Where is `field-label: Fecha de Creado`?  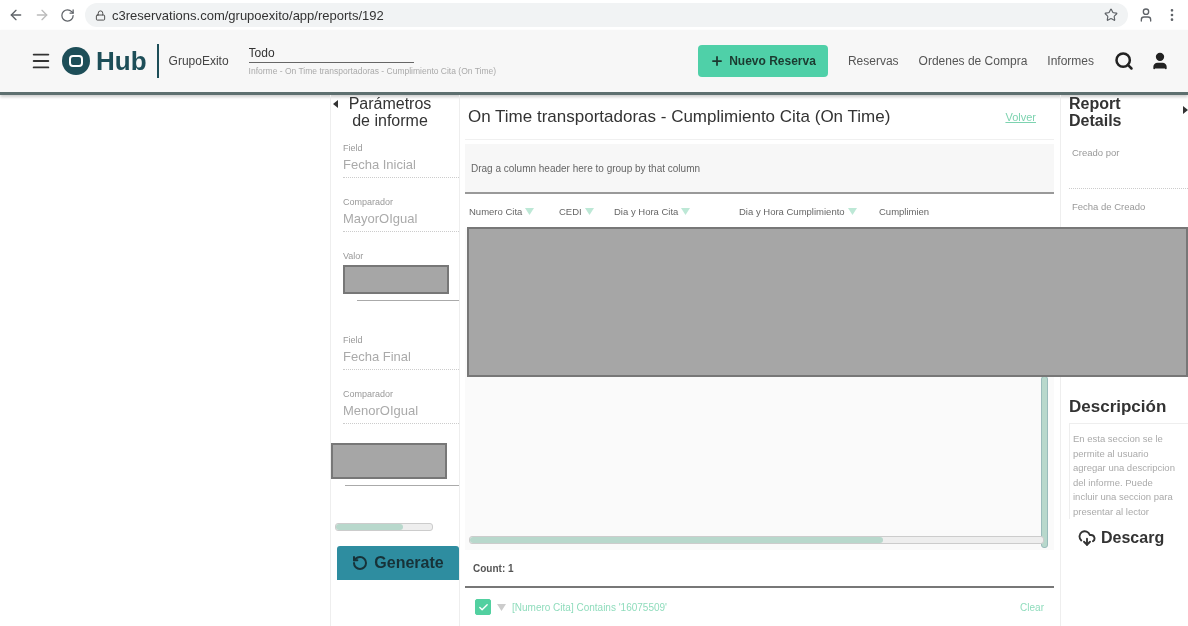 field-label: Fecha de Creado is located at coordinates (1109, 206).